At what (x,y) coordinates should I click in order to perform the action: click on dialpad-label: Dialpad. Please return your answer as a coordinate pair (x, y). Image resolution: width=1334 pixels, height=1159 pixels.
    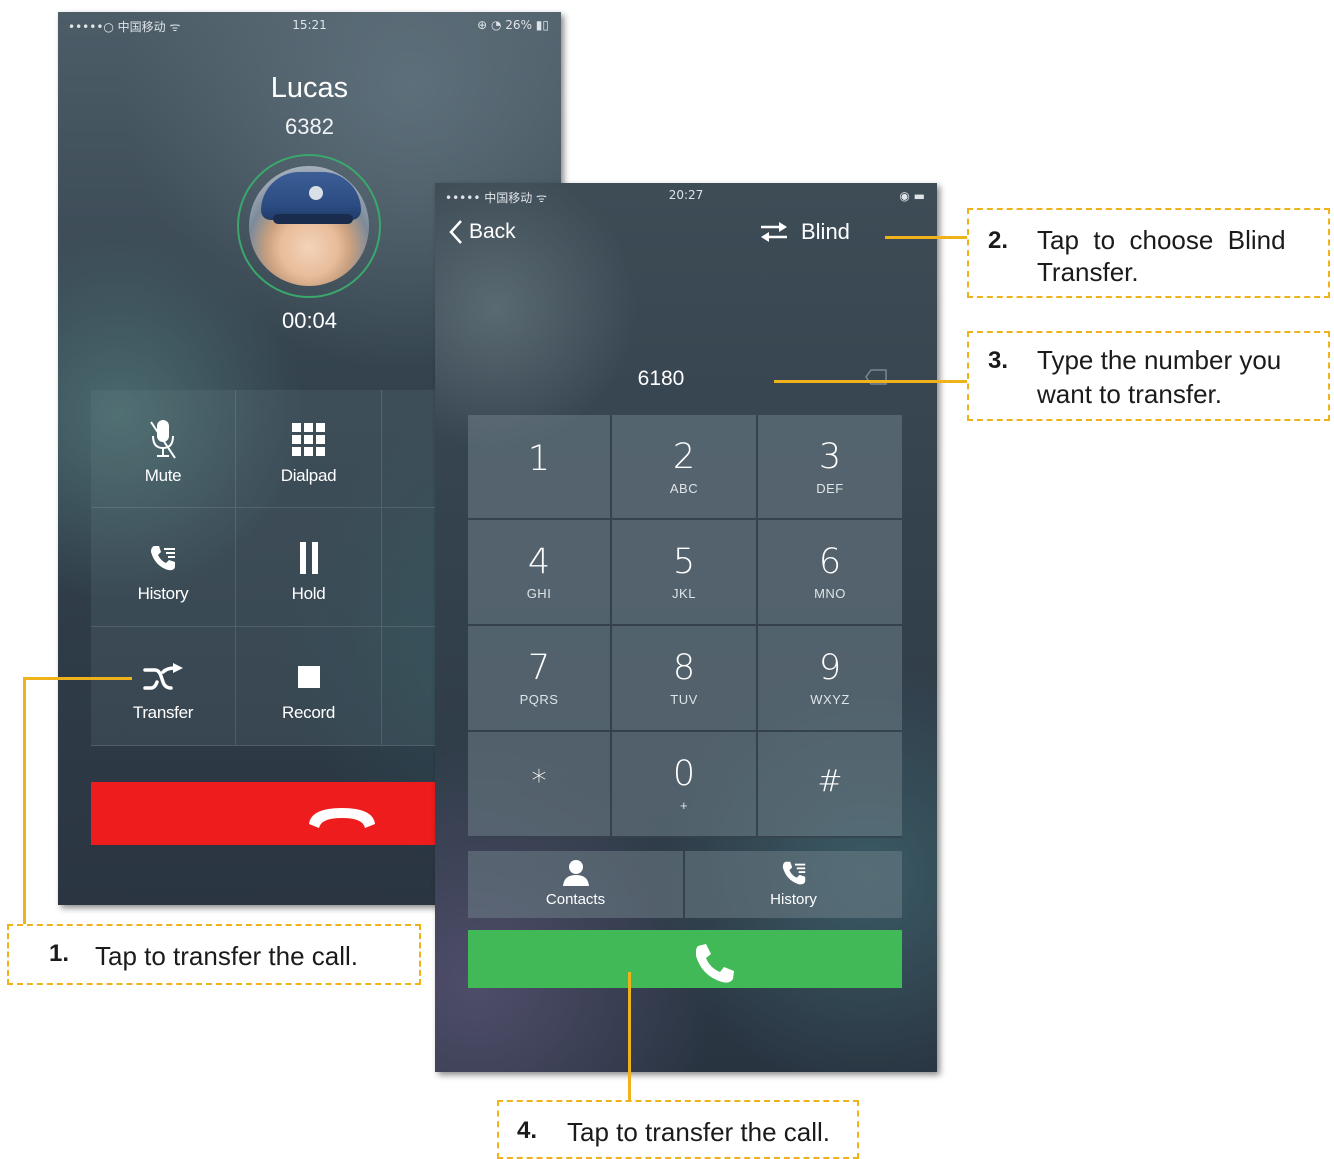
    Looking at the image, I should click on (308, 475).